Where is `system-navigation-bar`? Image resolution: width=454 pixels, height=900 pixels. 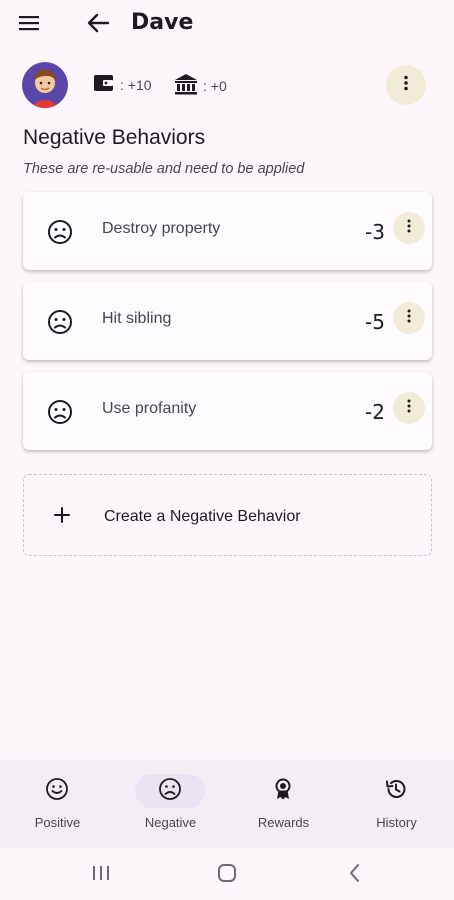 system-navigation-bar is located at coordinates (227, 874).